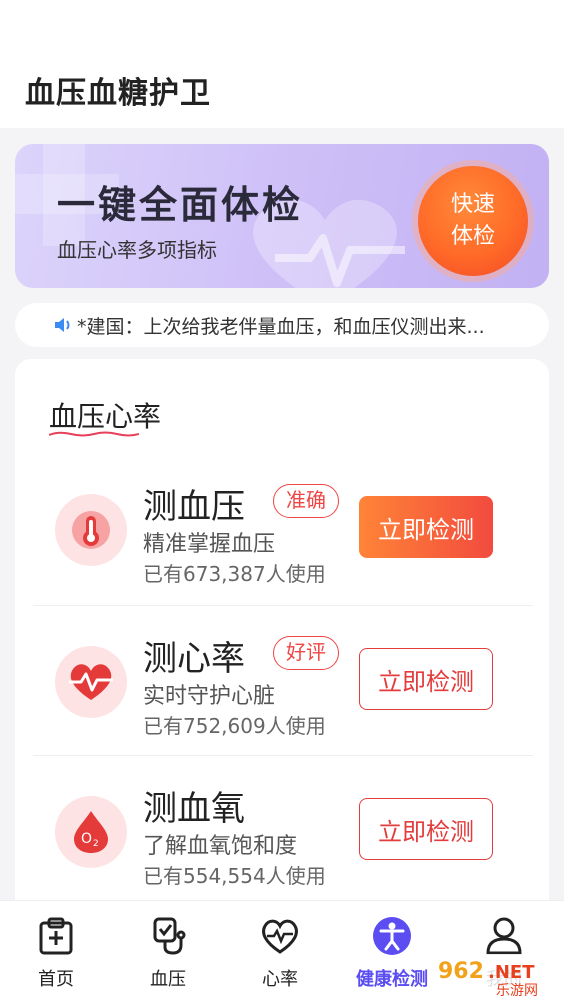  I want to click on item-tag: 准确, so click(306, 501).